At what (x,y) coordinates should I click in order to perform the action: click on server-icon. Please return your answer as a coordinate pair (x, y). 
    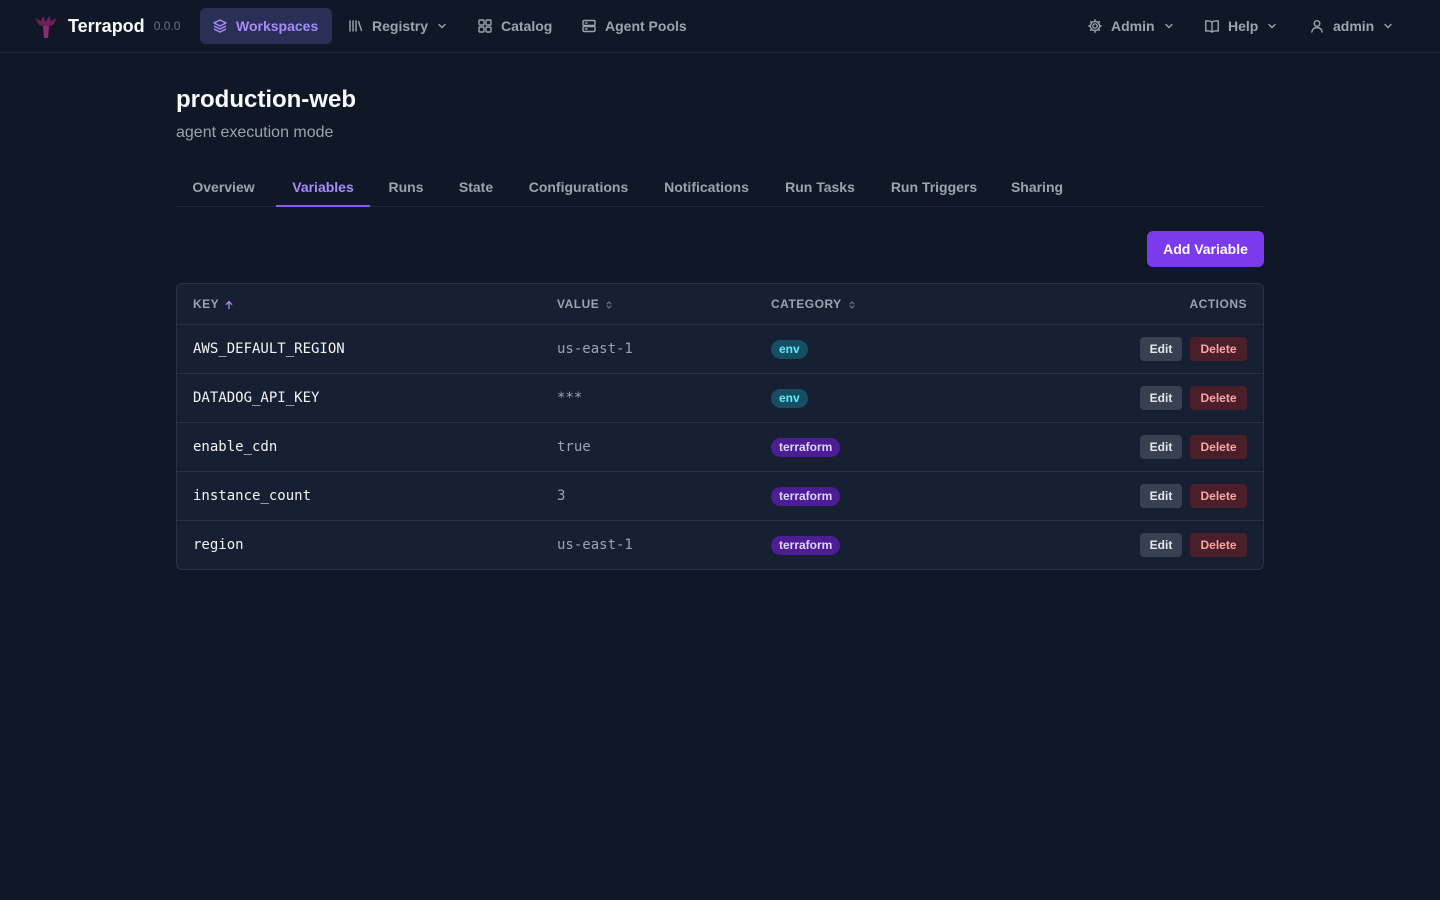
    Looking at the image, I should click on (589, 26).